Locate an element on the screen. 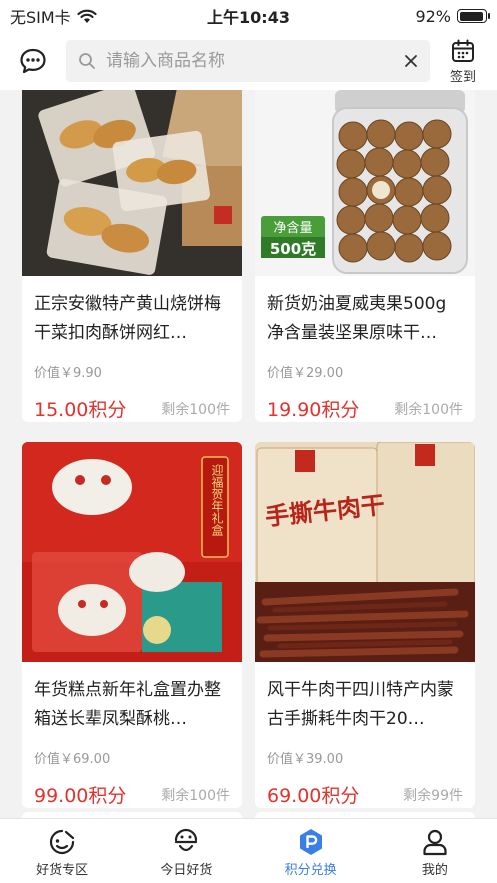 The height and width of the screenshot is (883, 497). badge-net-weight: 净含量 is located at coordinates (292, 228).